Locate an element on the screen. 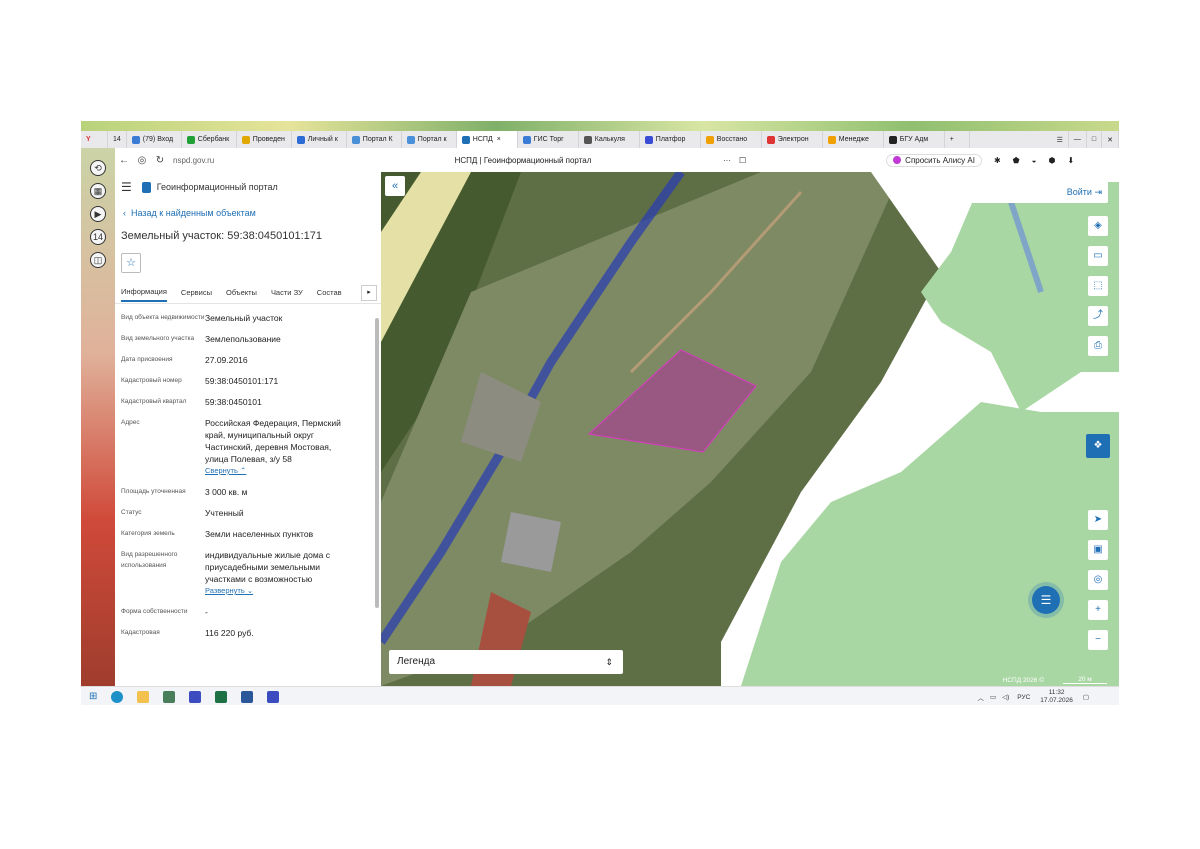  tab-10: Платфор is located at coordinates (670, 139).